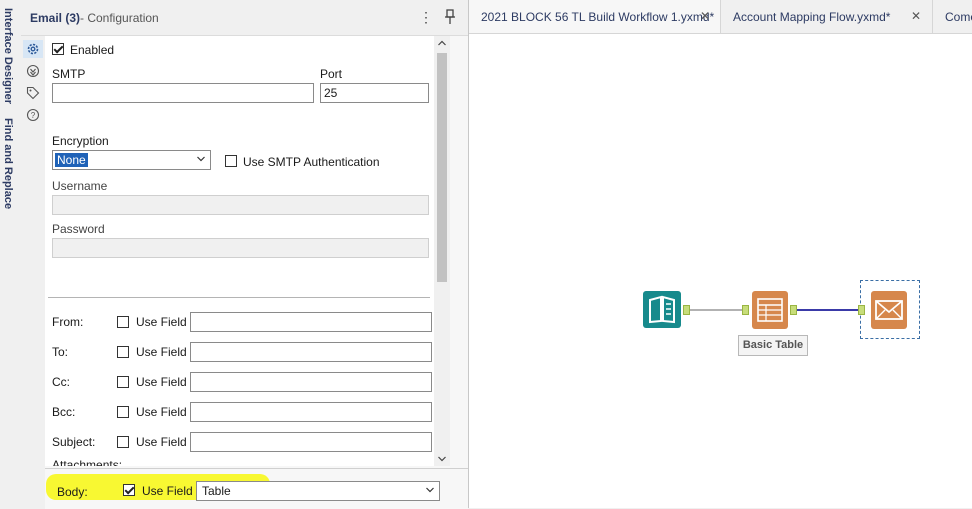  Describe the element at coordinates (123, 412) in the screenshot. I see `bcc-use-field-checkbox` at that location.